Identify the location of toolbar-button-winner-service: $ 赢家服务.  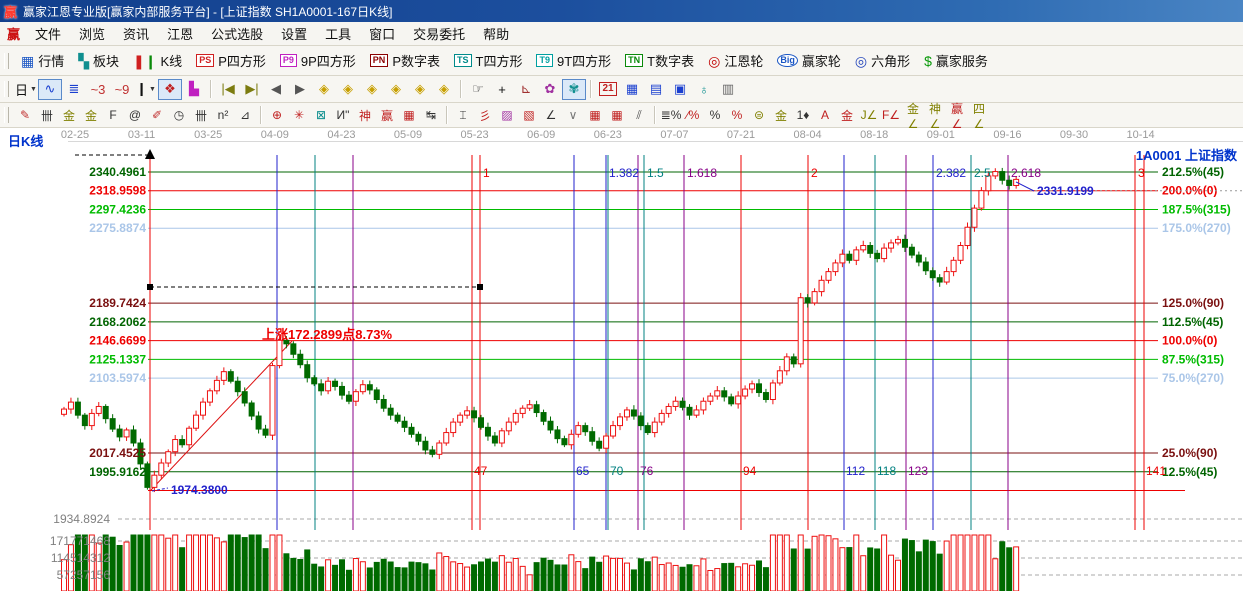
(956, 60).